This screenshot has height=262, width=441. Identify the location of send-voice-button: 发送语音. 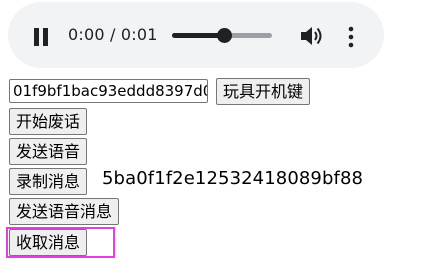
(48, 151).